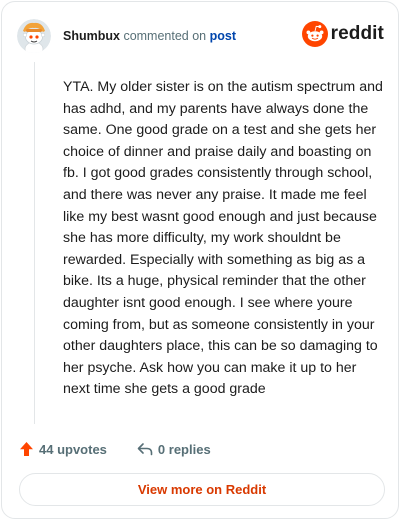 This screenshot has width=400, height=520. What do you see at coordinates (91, 36) in the screenshot?
I see `username-link: Shumbux` at bounding box center [91, 36].